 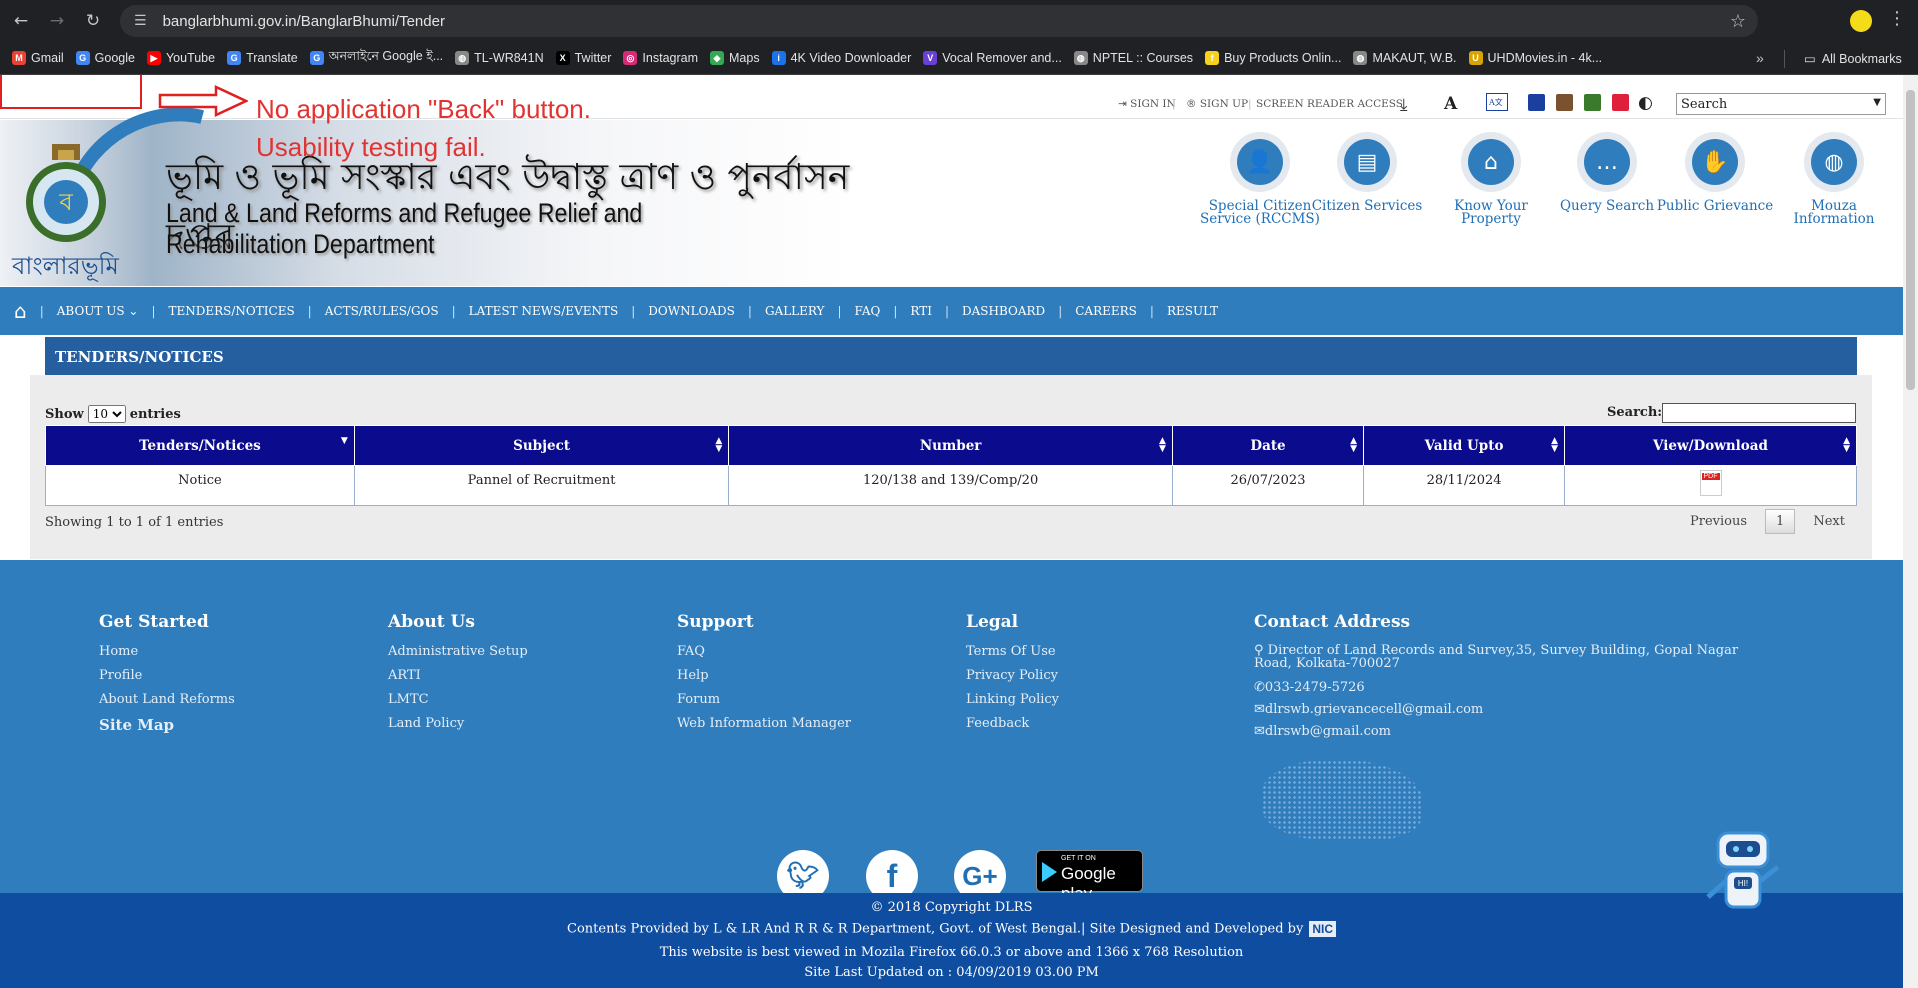 What do you see at coordinates (1404, 105) in the screenshot?
I see `download-icon: ⤓` at bounding box center [1404, 105].